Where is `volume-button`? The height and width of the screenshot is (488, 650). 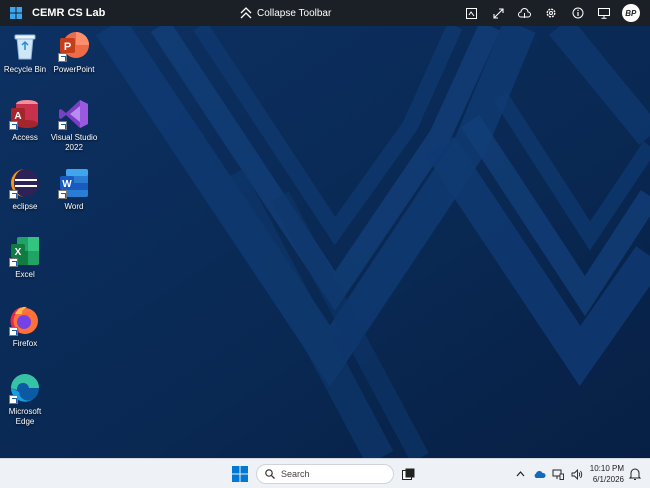
volume-button is located at coordinates (577, 474).